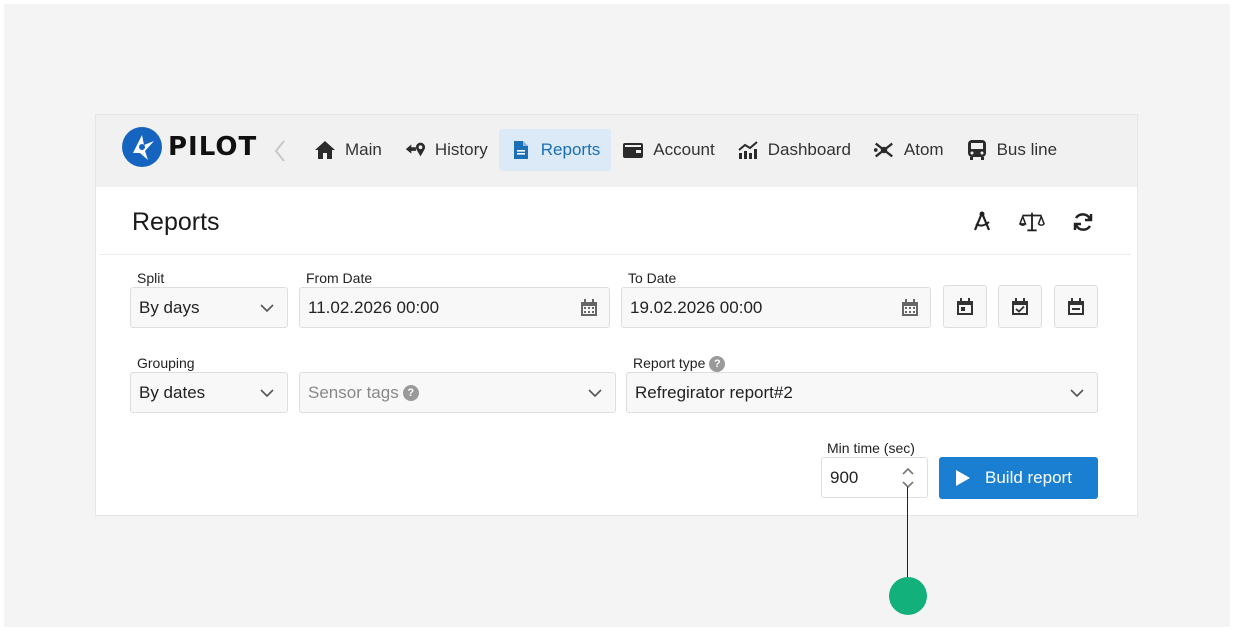  What do you see at coordinates (521, 150) in the screenshot?
I see `document-icon` at bounding box center [521, 150].